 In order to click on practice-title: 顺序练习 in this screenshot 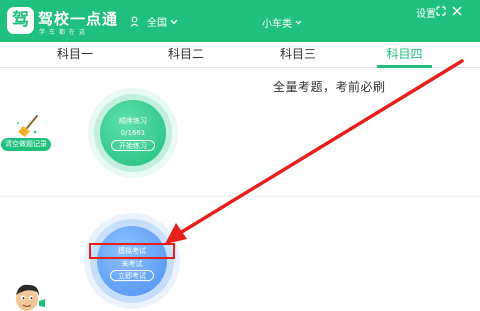, I will do `click(133, 121)`.